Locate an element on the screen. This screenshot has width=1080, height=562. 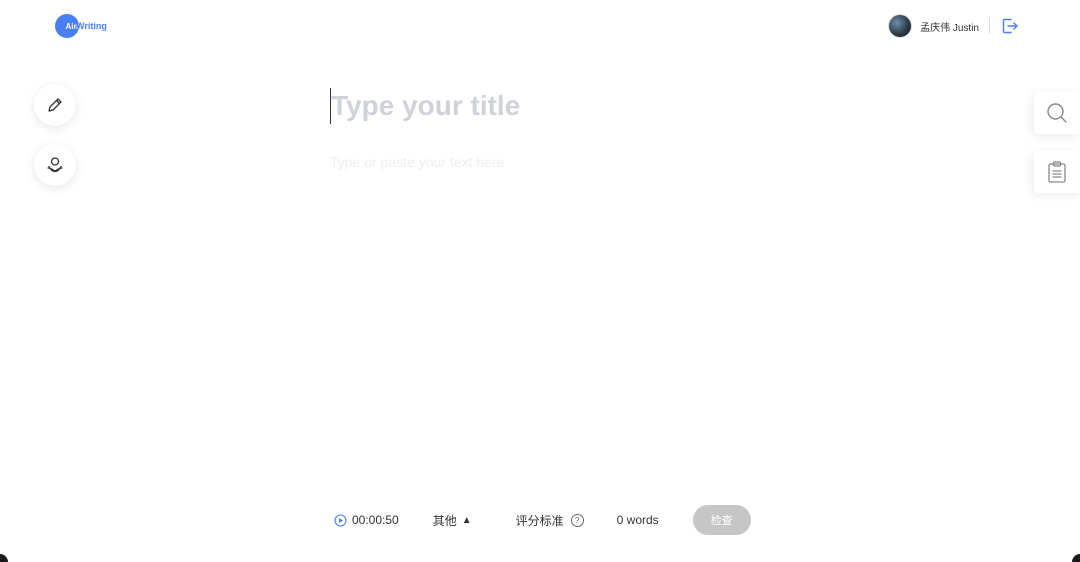
avatar is located at coordinates (900, 26).